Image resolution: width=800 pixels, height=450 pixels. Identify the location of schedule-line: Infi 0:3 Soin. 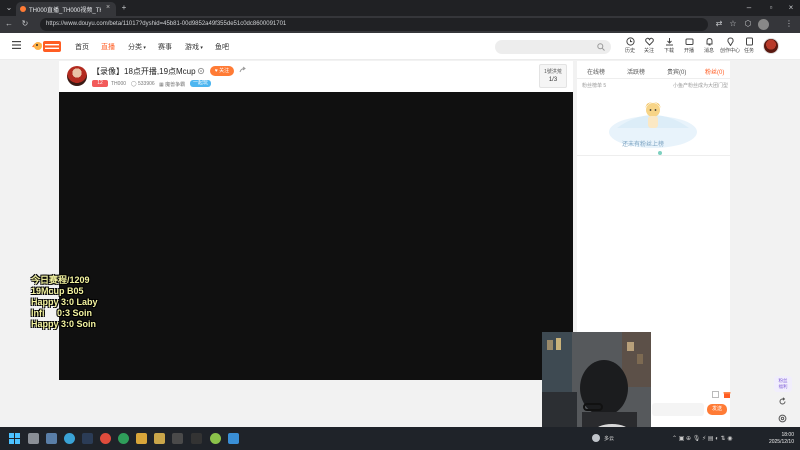
(62, 313).